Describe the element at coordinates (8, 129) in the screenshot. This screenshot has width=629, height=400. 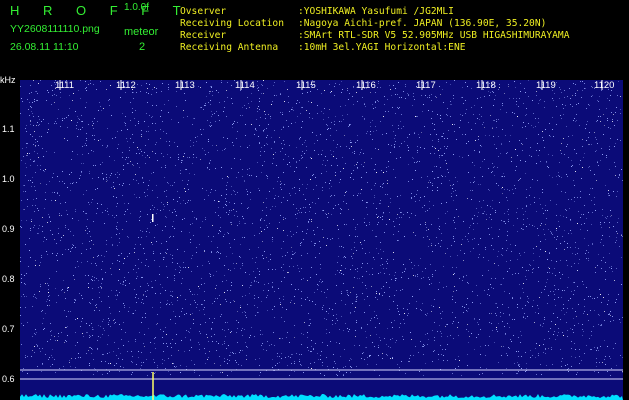
I see `y-tick-label: 1.1` at that location.